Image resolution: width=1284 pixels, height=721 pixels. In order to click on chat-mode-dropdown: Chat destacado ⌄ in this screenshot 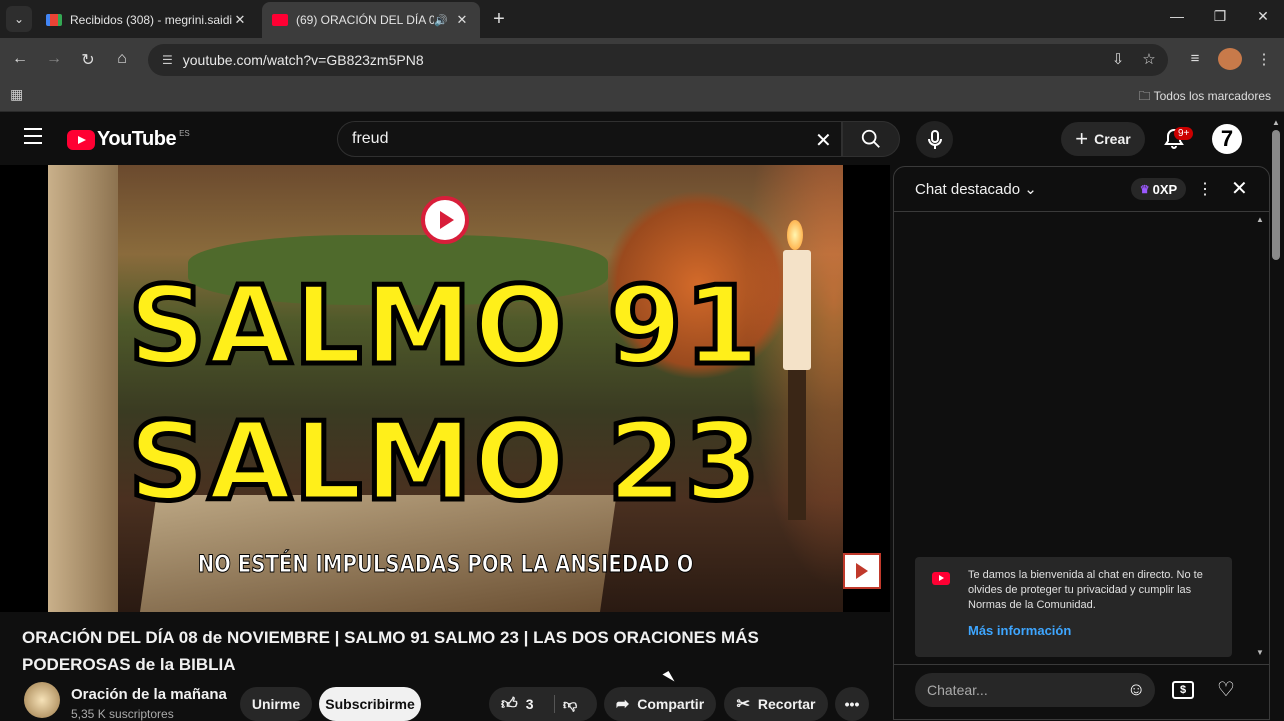, I will do `click(976, 189)`.